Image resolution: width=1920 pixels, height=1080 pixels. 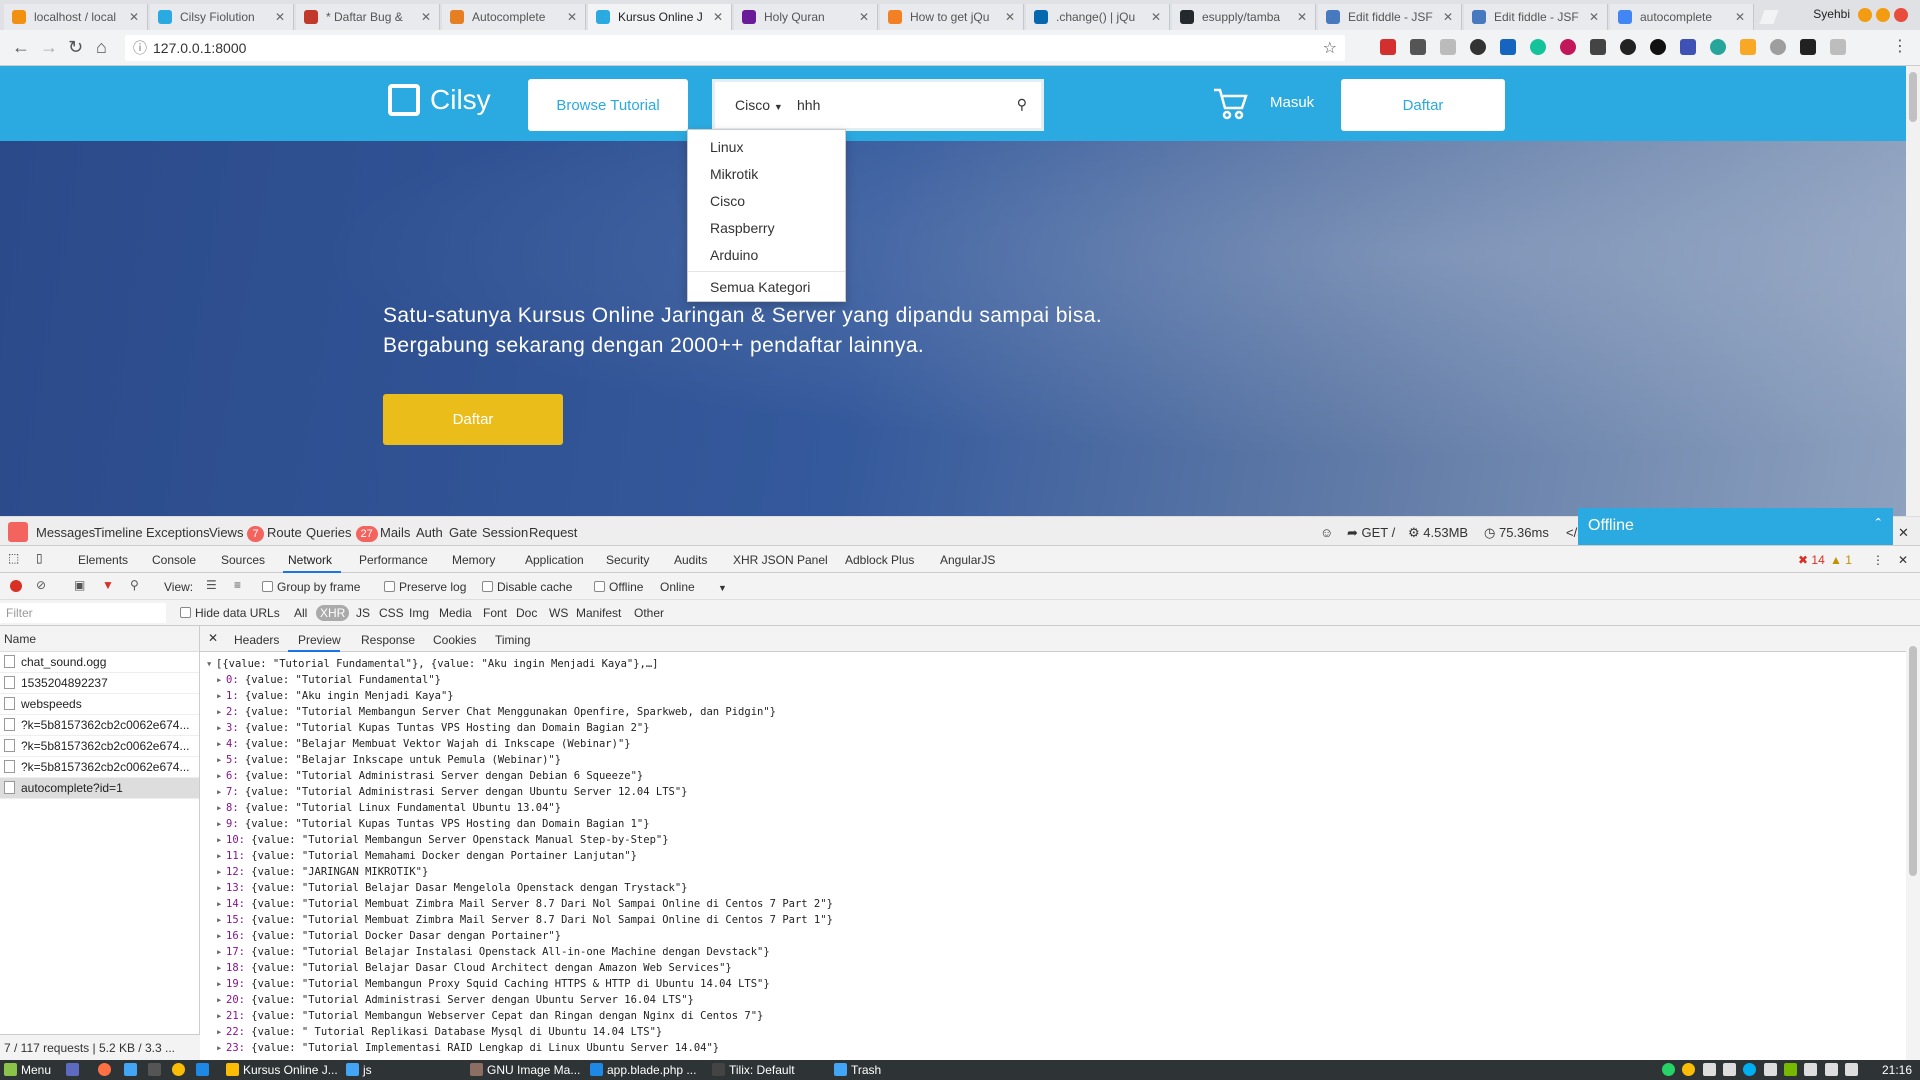 What do you see at coordinates (41, 585) in the screenshot?
I see `clear-icon: ⊘` at bounding box center [41, 585].